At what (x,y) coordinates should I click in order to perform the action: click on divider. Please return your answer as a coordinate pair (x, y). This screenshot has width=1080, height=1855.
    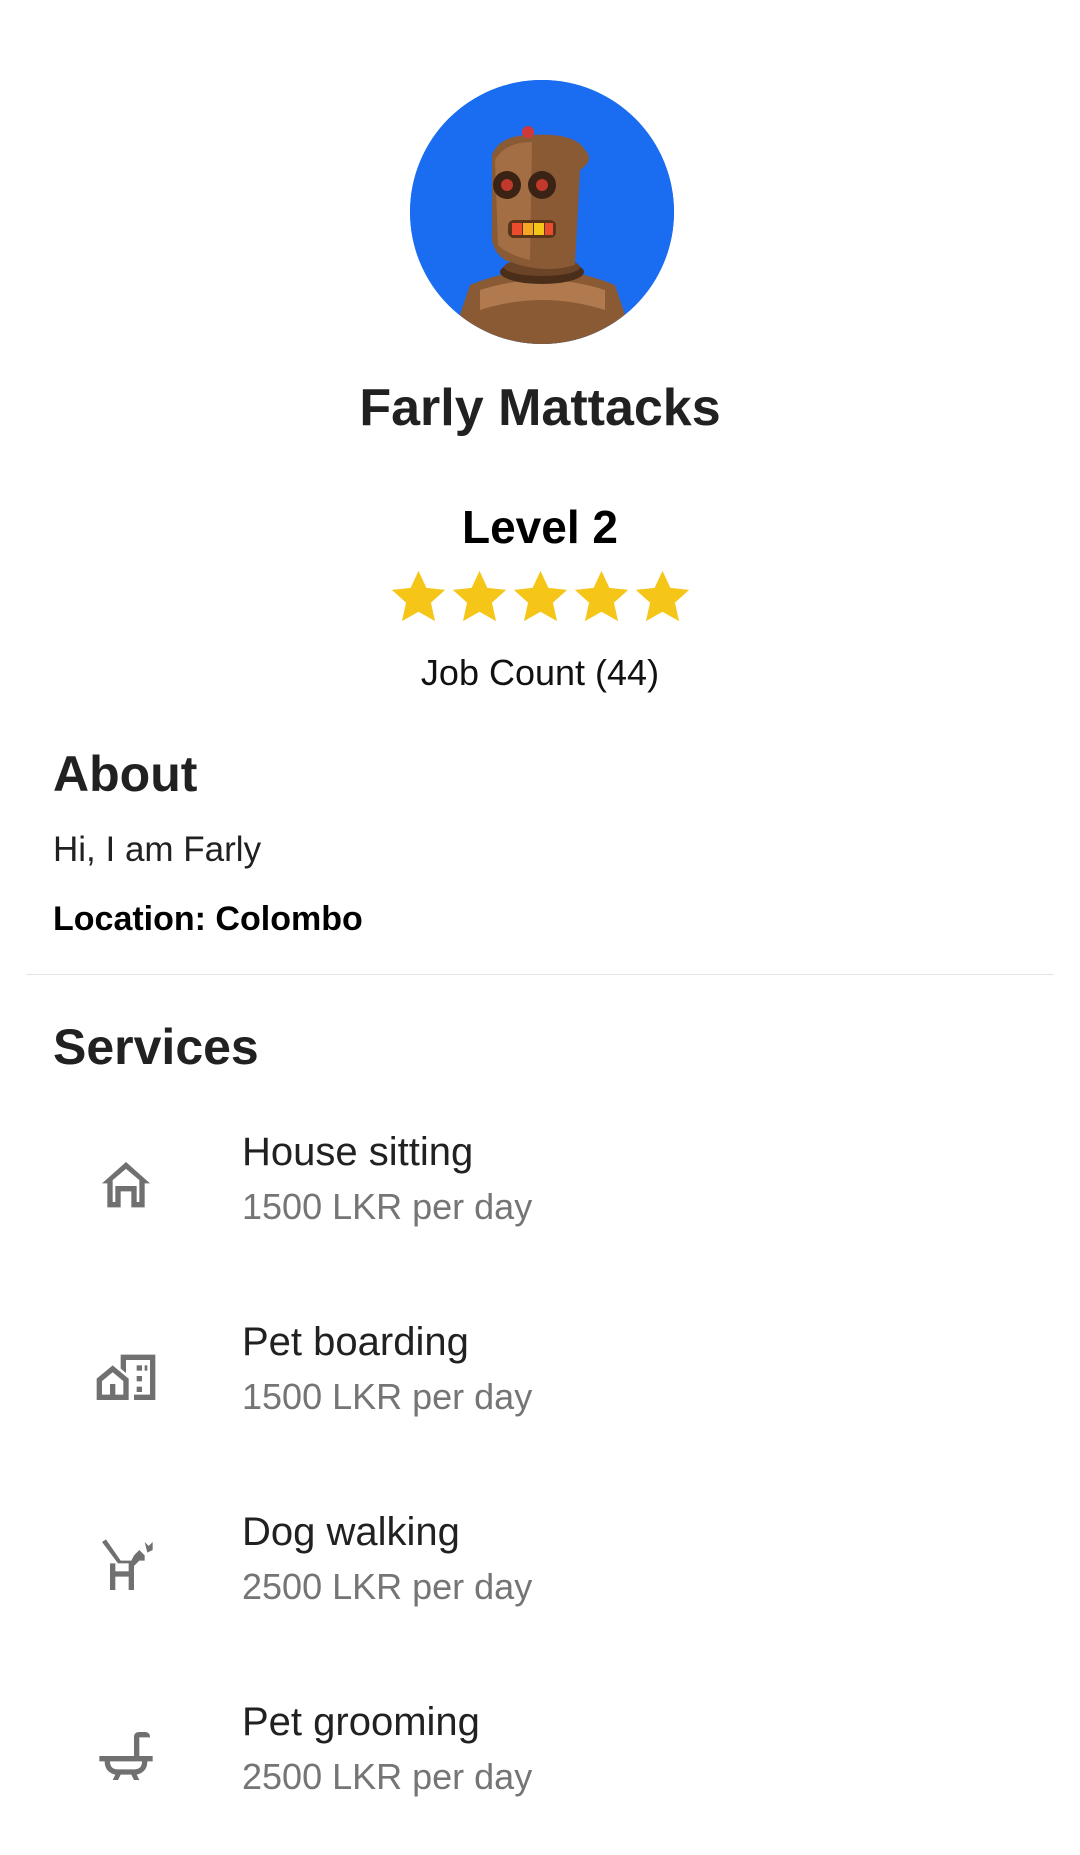
    Looking at the image, I should click on (540, 974).